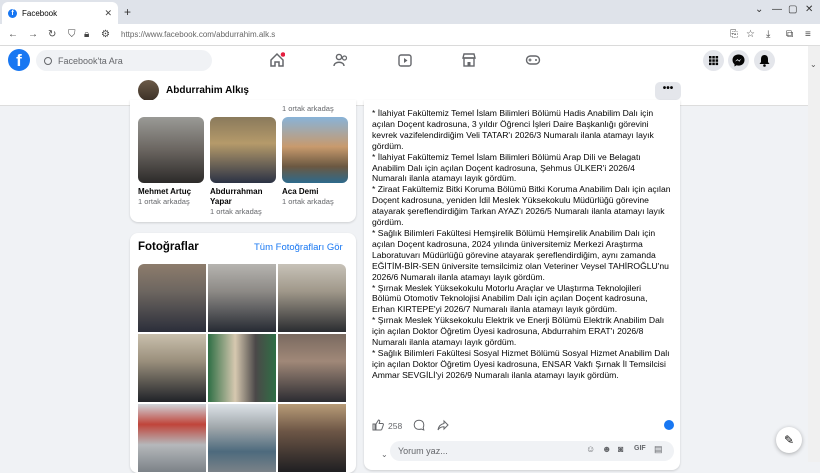 This screenshot has height=473, width=820. I want to click on compose-icon: ✎, so click(789, 440).